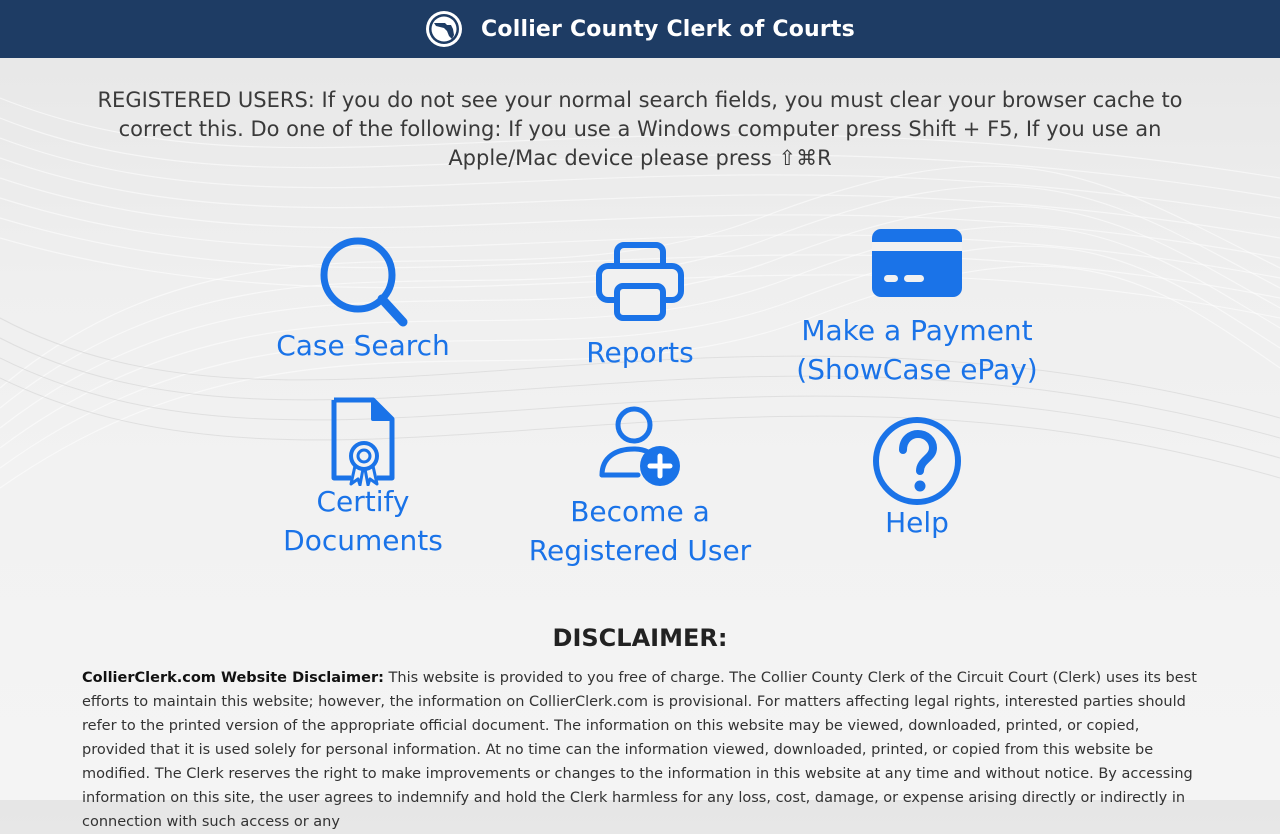 The image size is (1280, 834). Describe the element at coordinates (640, 352) in the screenshot. I see `reports-label: Reports` at that location.